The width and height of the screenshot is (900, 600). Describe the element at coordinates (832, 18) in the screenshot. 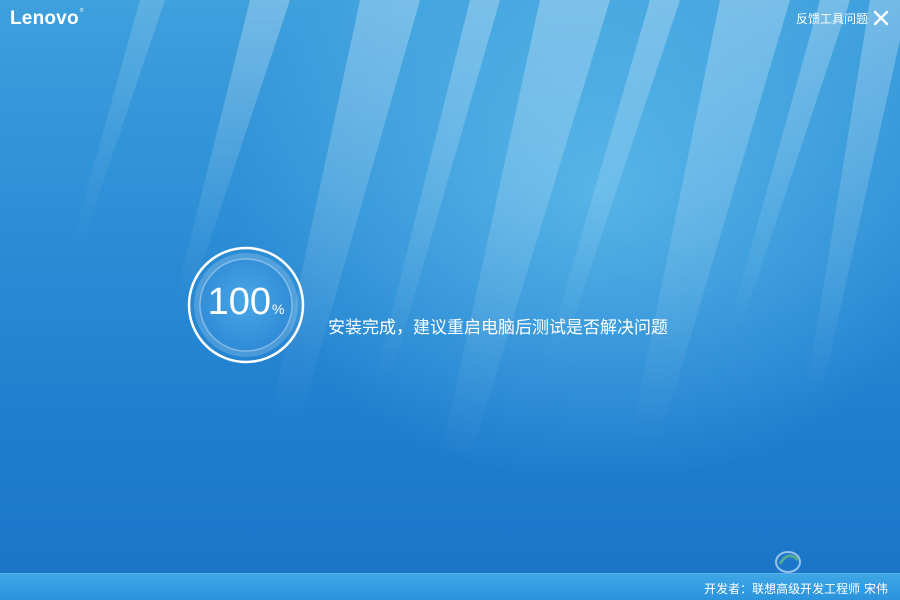

I see `feedback-link: 反馈工具问题` at that location.